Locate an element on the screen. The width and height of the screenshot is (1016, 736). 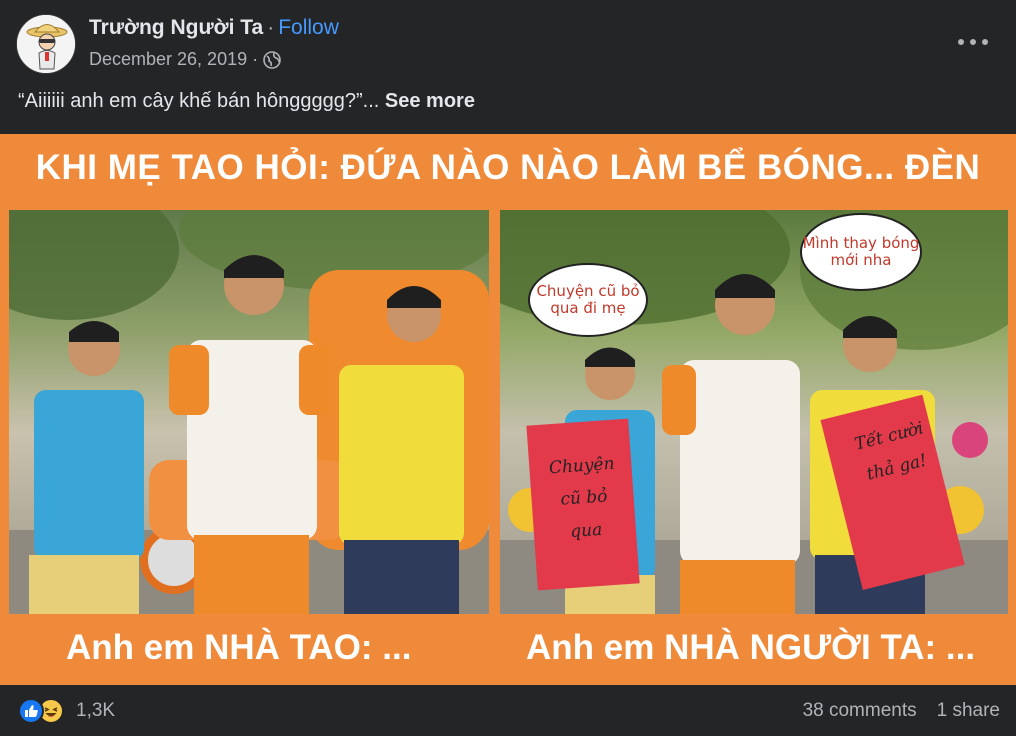
speech-bubble-left: Chuyện cũ bỏ qua đi mẹ is located at coordinates (588, 300).